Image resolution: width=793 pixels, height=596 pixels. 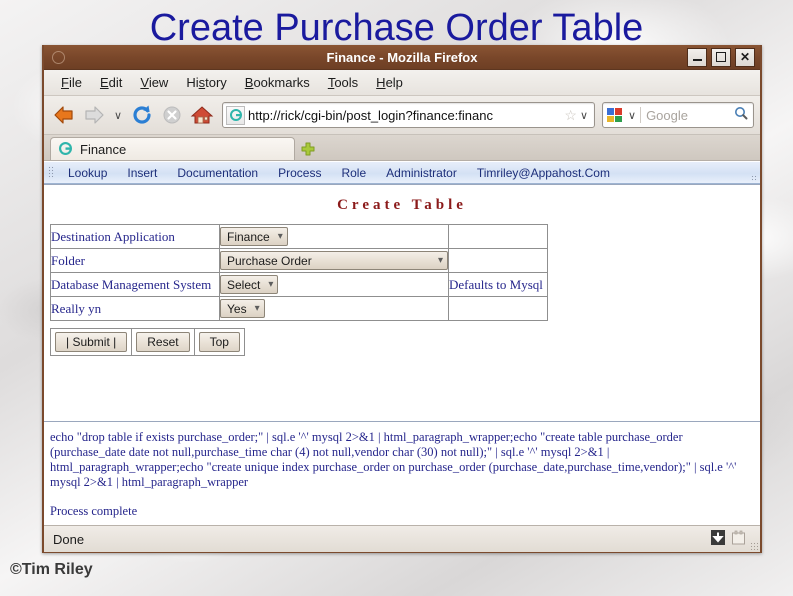 I want to click on stop-icon, so click(x=172, y=115).